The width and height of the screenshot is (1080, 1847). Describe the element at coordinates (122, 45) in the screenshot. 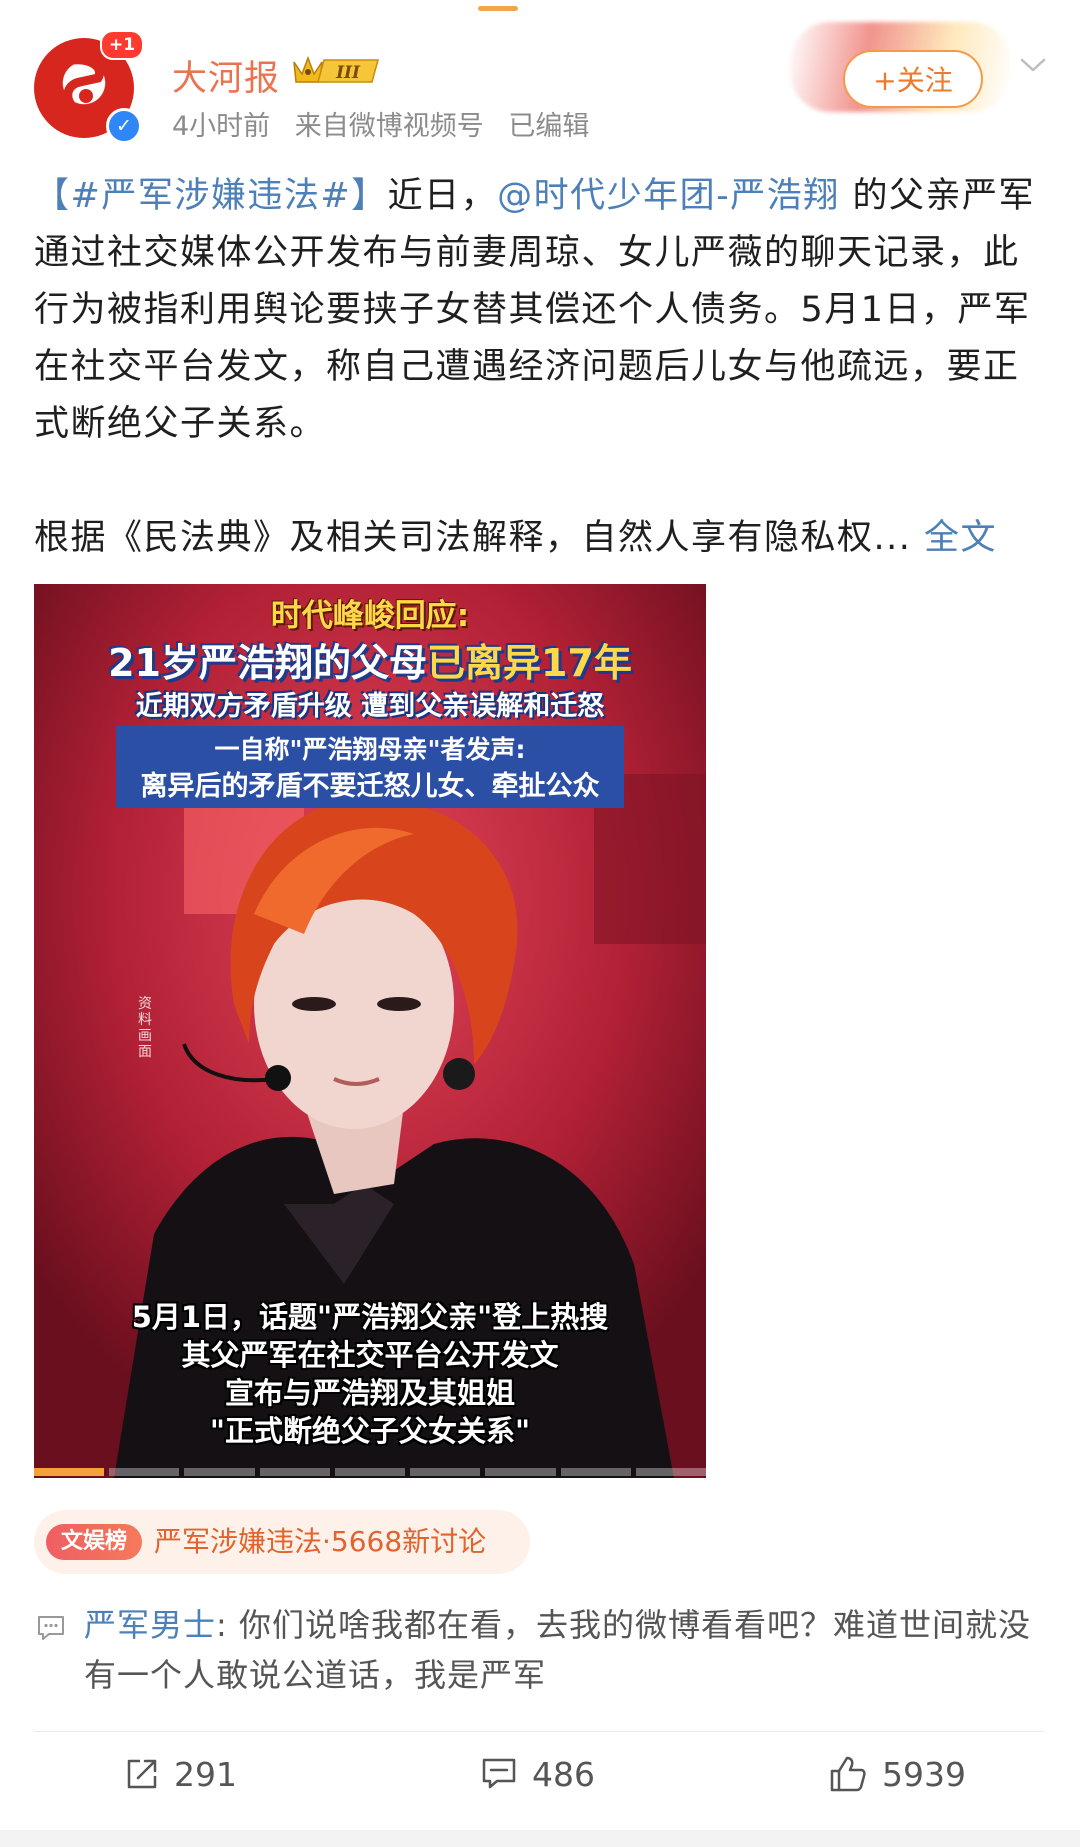

I see `avatar-notification-badge: +1` at that location.